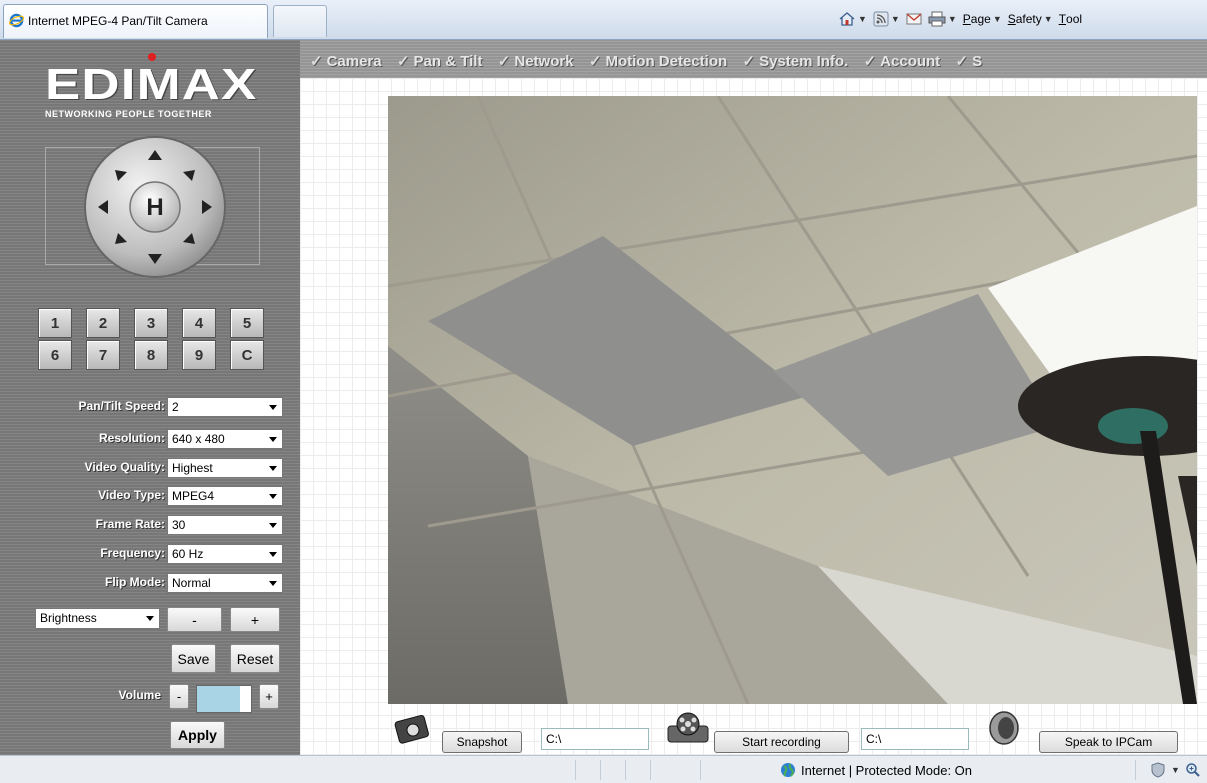  Describe the element at coordinates (595, 739) in the screenshot. I see `snapshot-path-input: C:\` at that location.